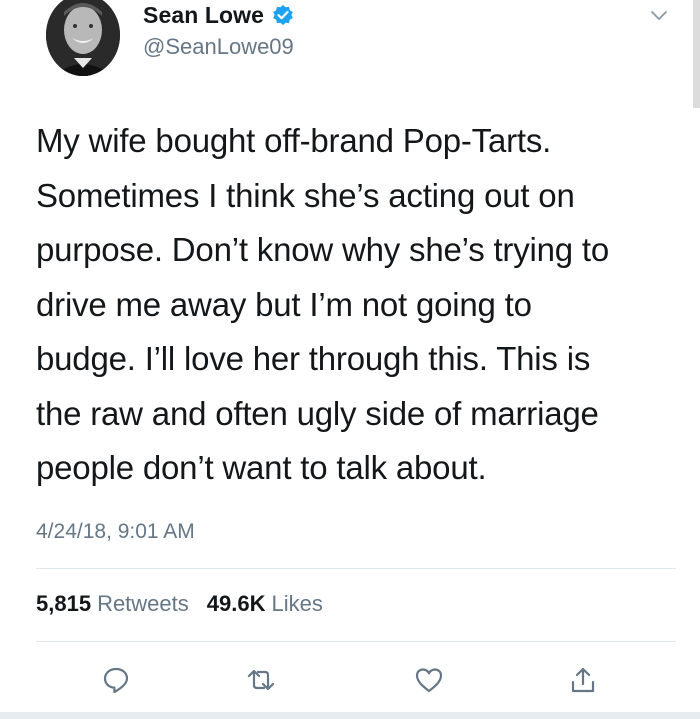 This screenshot has width=700, height=719. I want to click on chevron-down-icon, so click(659, 15).